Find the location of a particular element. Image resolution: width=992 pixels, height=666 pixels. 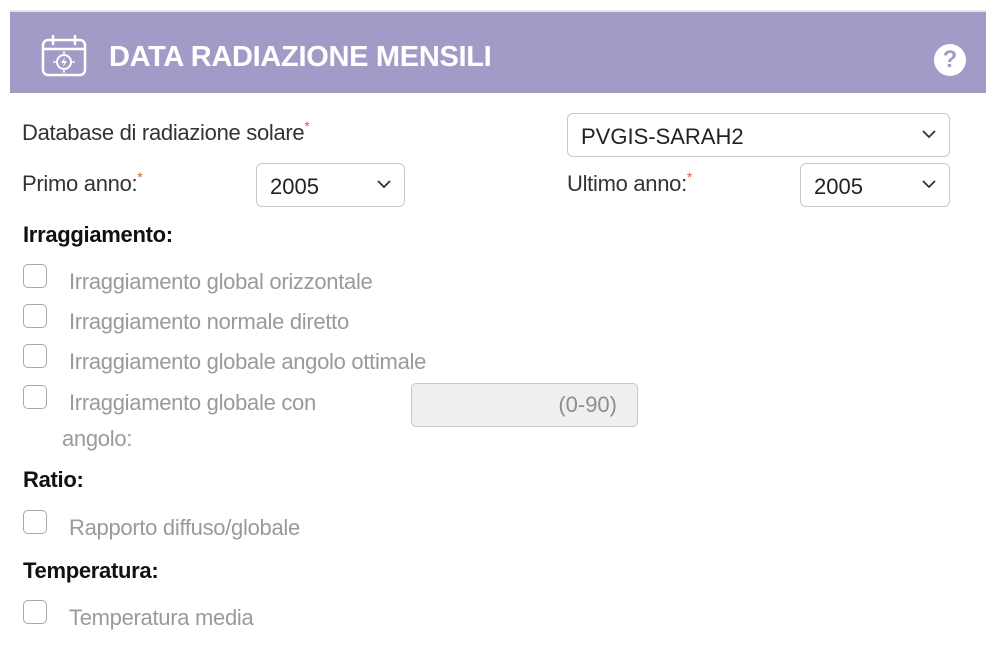

irraggiamento-title: Irraggiamento: is located at coordinates (98, 234).